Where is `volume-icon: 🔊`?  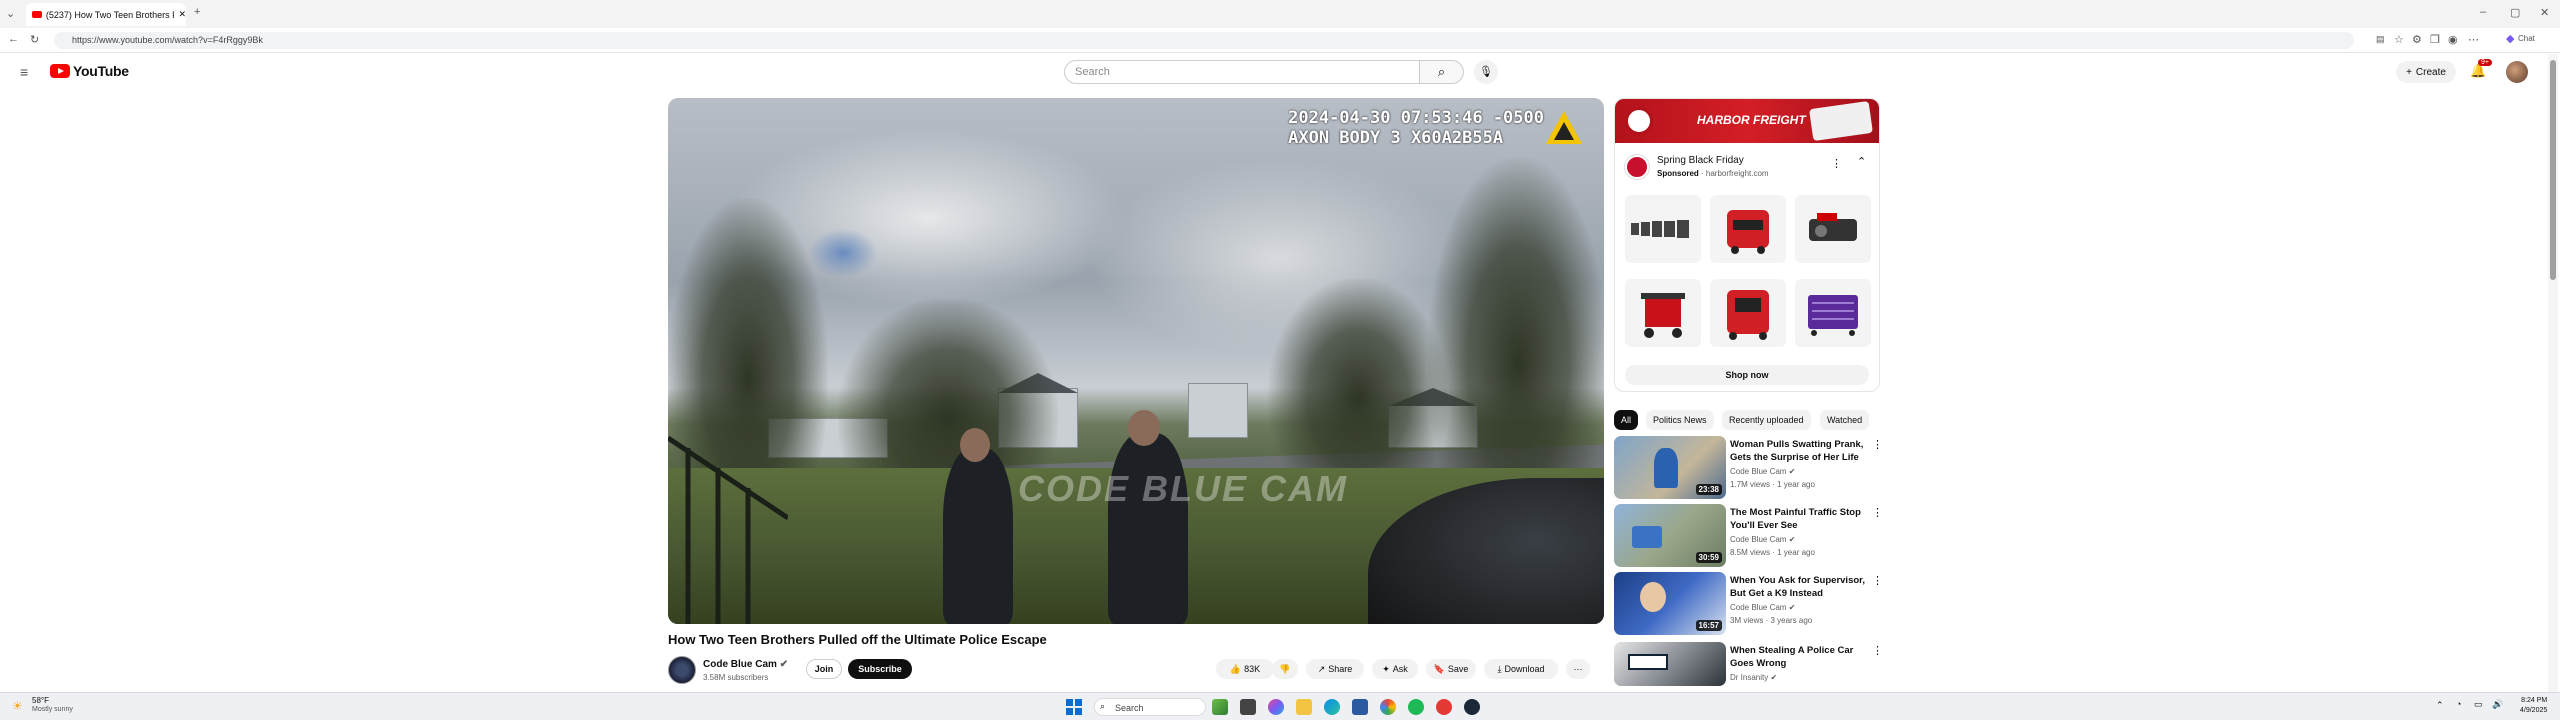
volume-icon: 🔊 is located at coordinates (2497, 704).